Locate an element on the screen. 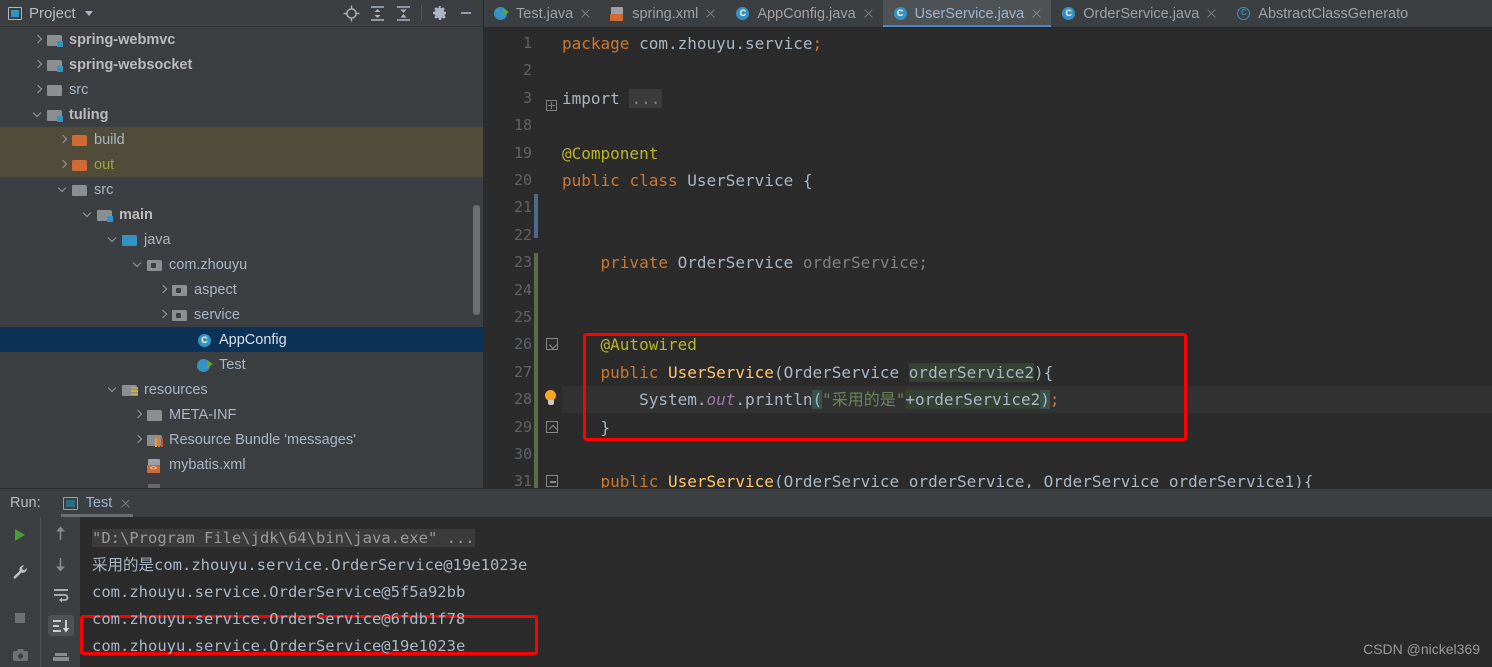  tree-node-mybatis-xml: mybatis.xml is located at coordinates (241, 464).